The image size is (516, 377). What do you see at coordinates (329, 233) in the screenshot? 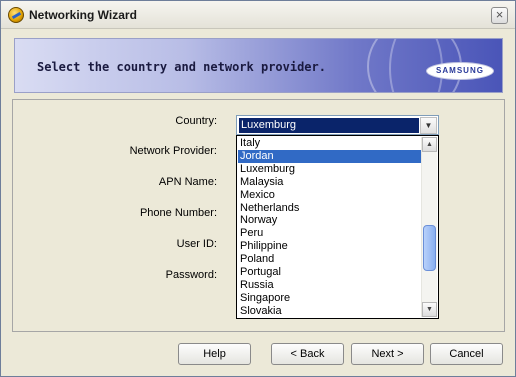
I see `country-option: Peru` at bounding box center [329, 233].